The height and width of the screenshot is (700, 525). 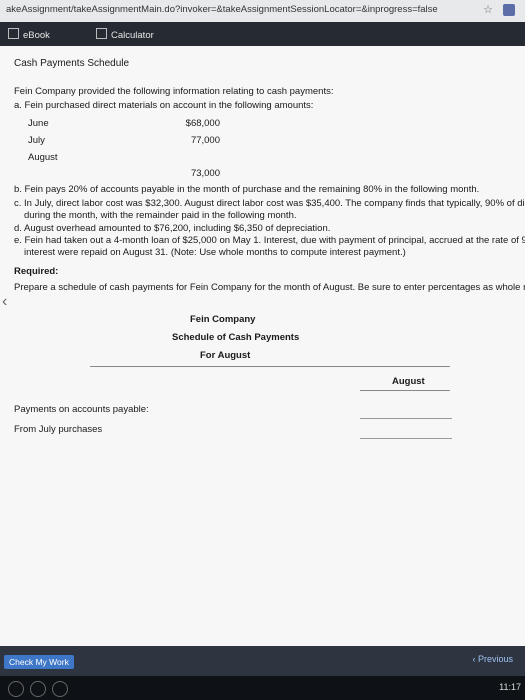 What do you see at coordinates (58, 429) in the screenshot?
I see `row-july-purchases: From July purchases` at bounding box center [58, 429].